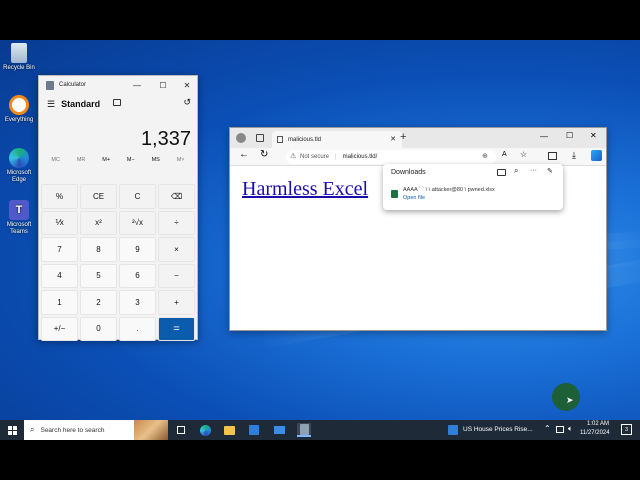 This screenshot has width=640, height=480. What do you see at coordinates (414, 198) in the screenshot?
I see `open-file-link: Open file` at bounding box center [414, 198].